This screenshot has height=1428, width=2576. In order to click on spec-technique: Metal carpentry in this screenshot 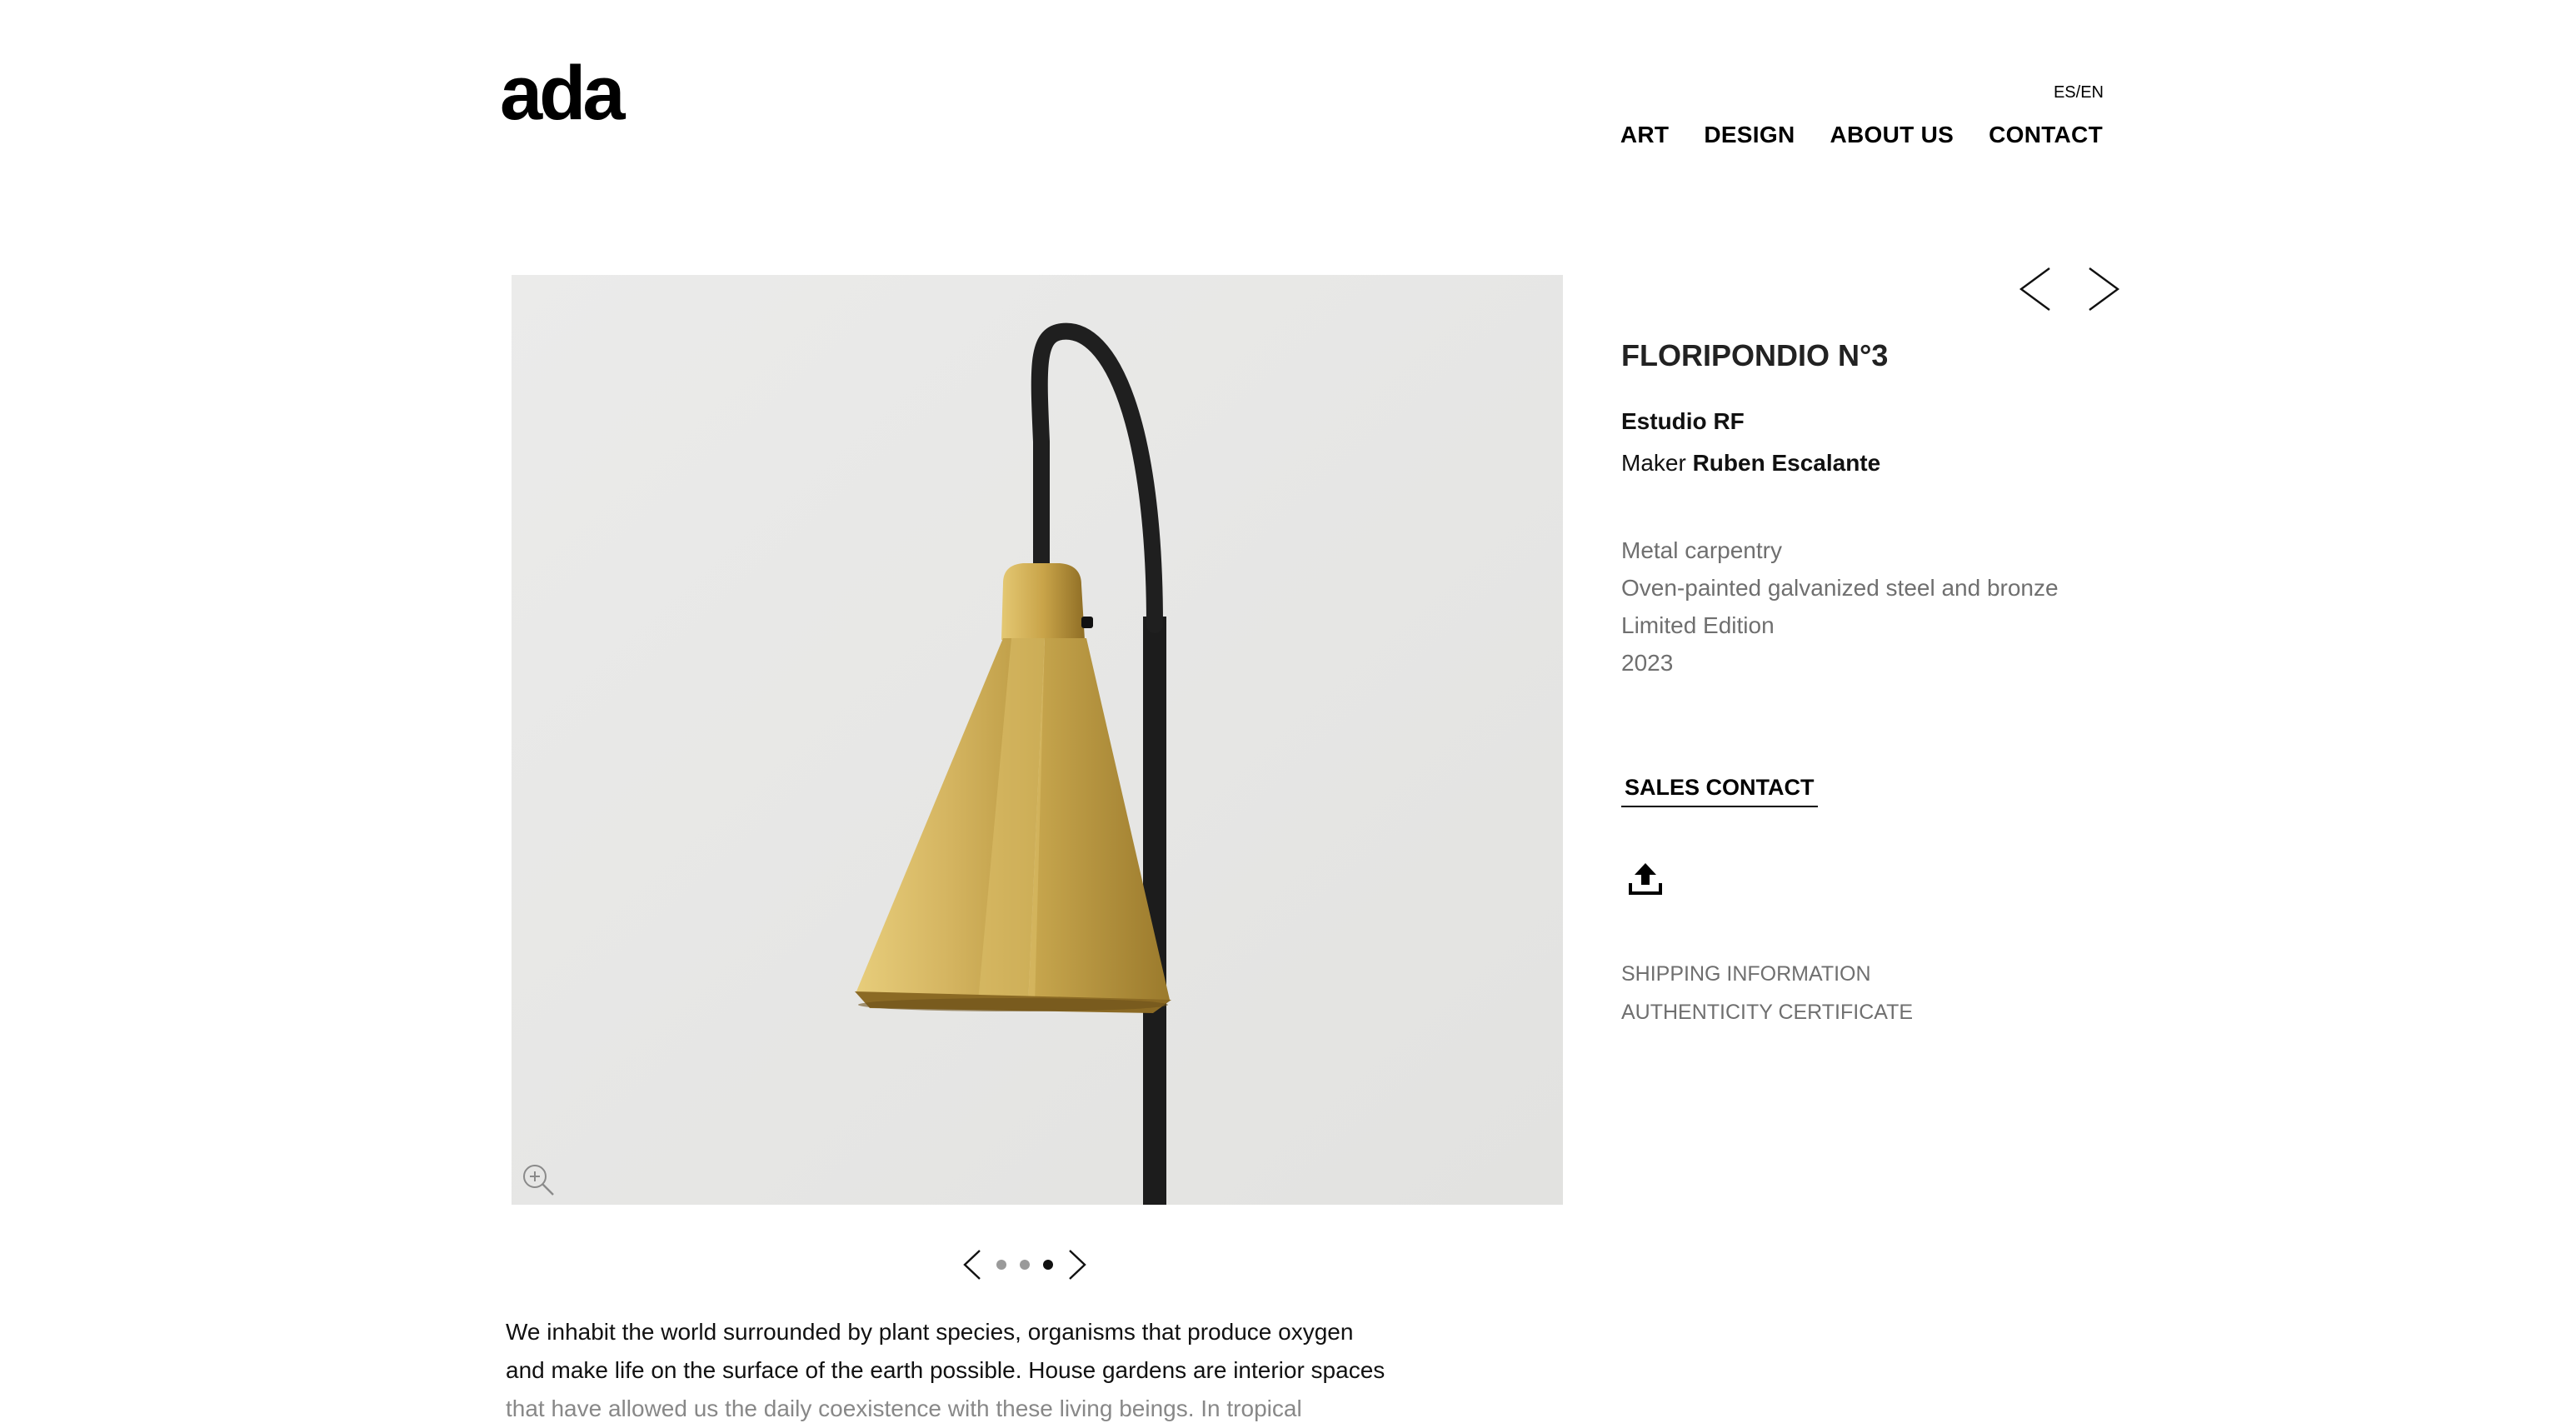, I will do `click(1701, 550)`.